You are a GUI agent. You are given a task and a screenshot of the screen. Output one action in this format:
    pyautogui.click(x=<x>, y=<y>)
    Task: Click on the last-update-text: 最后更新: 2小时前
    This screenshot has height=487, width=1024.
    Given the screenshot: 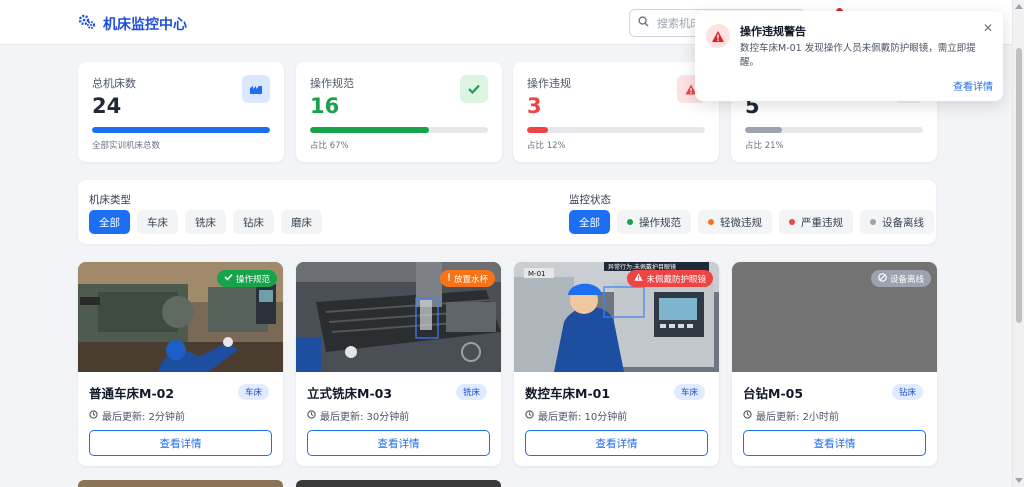 What is the action you would take?
    pyautogui.click(x=797, y=417)
    